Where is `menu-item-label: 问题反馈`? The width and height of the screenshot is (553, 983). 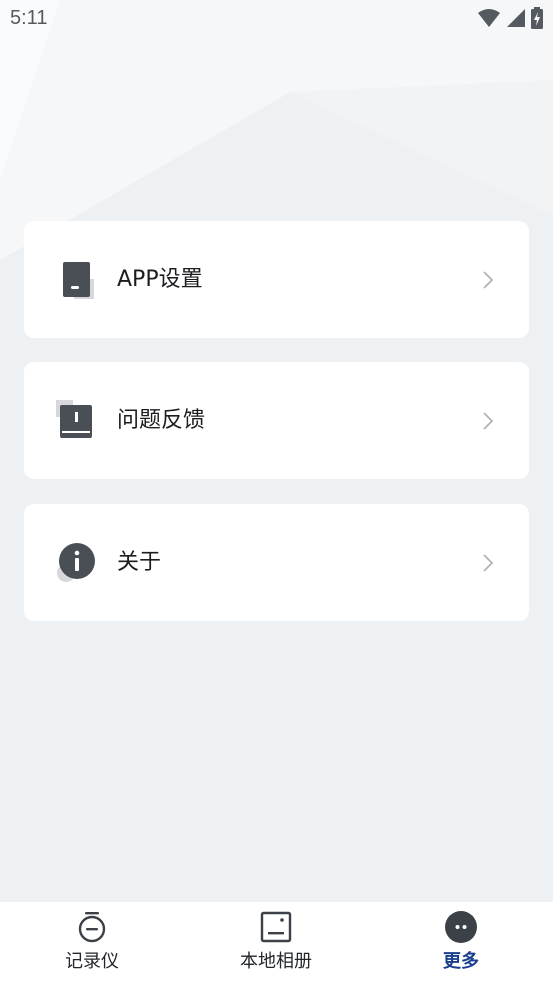
menu-item-label: 问题反馈 is located at coordinates (161, 420).